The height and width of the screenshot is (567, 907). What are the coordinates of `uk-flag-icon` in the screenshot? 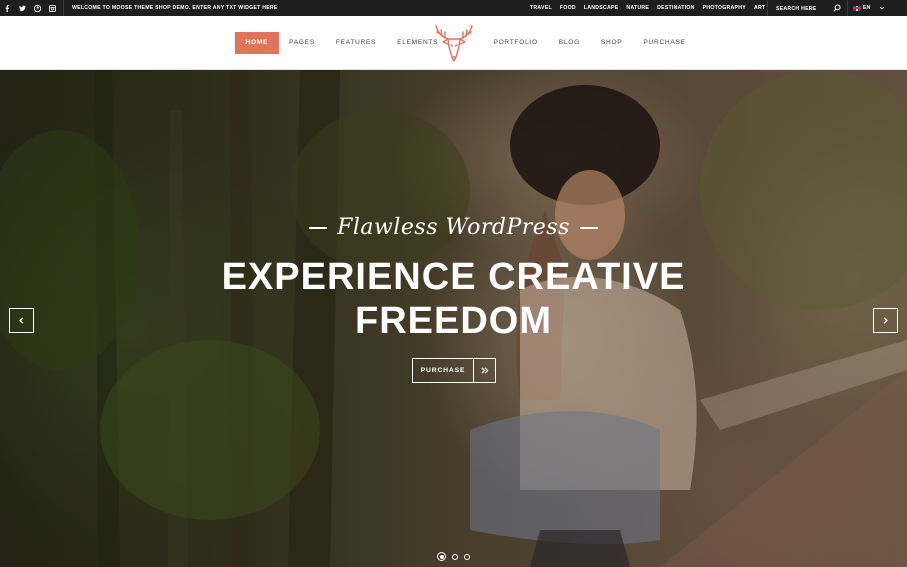 It's located at (857, 8).